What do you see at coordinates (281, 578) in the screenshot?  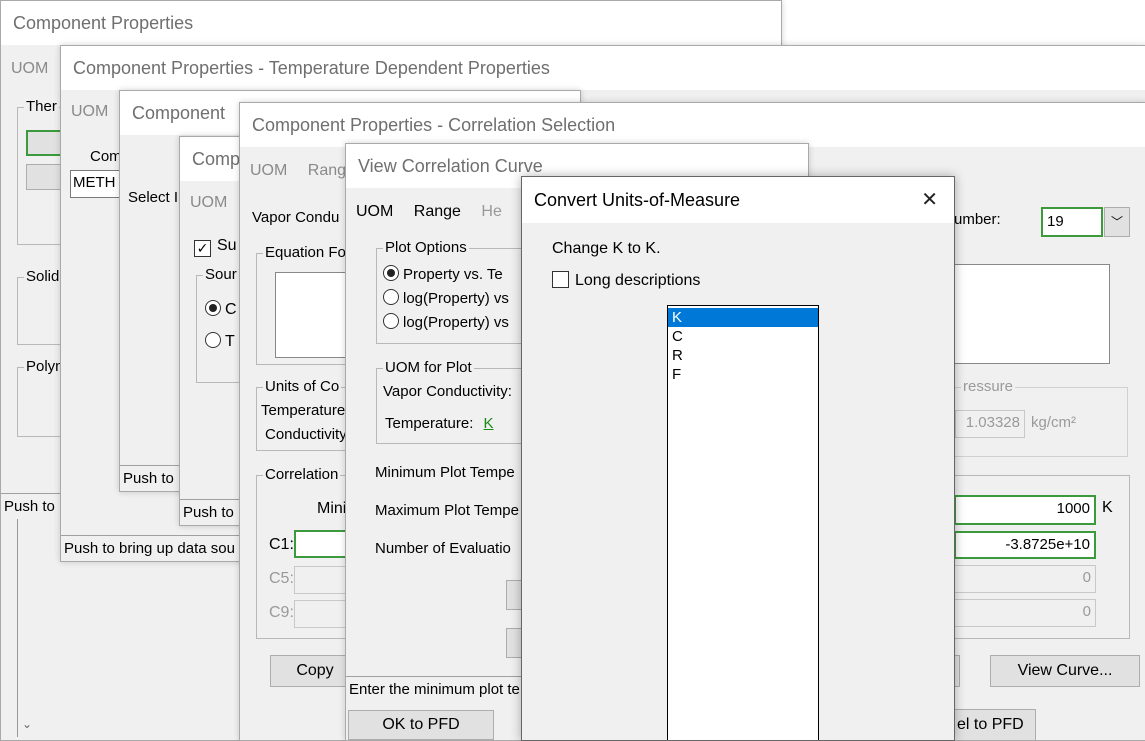 I see `c5-label: C5:` at bounding box center [281, 578].